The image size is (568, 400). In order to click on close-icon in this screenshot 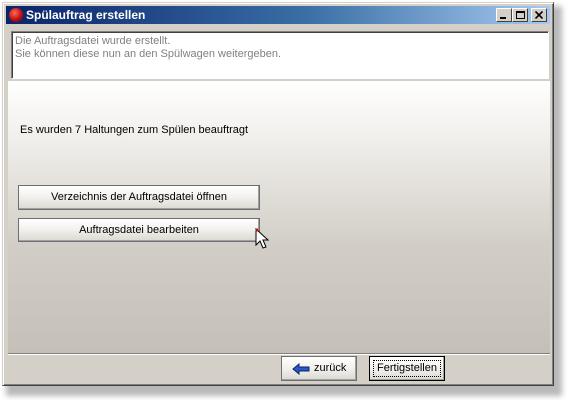, I will do `click(539, 15)`.